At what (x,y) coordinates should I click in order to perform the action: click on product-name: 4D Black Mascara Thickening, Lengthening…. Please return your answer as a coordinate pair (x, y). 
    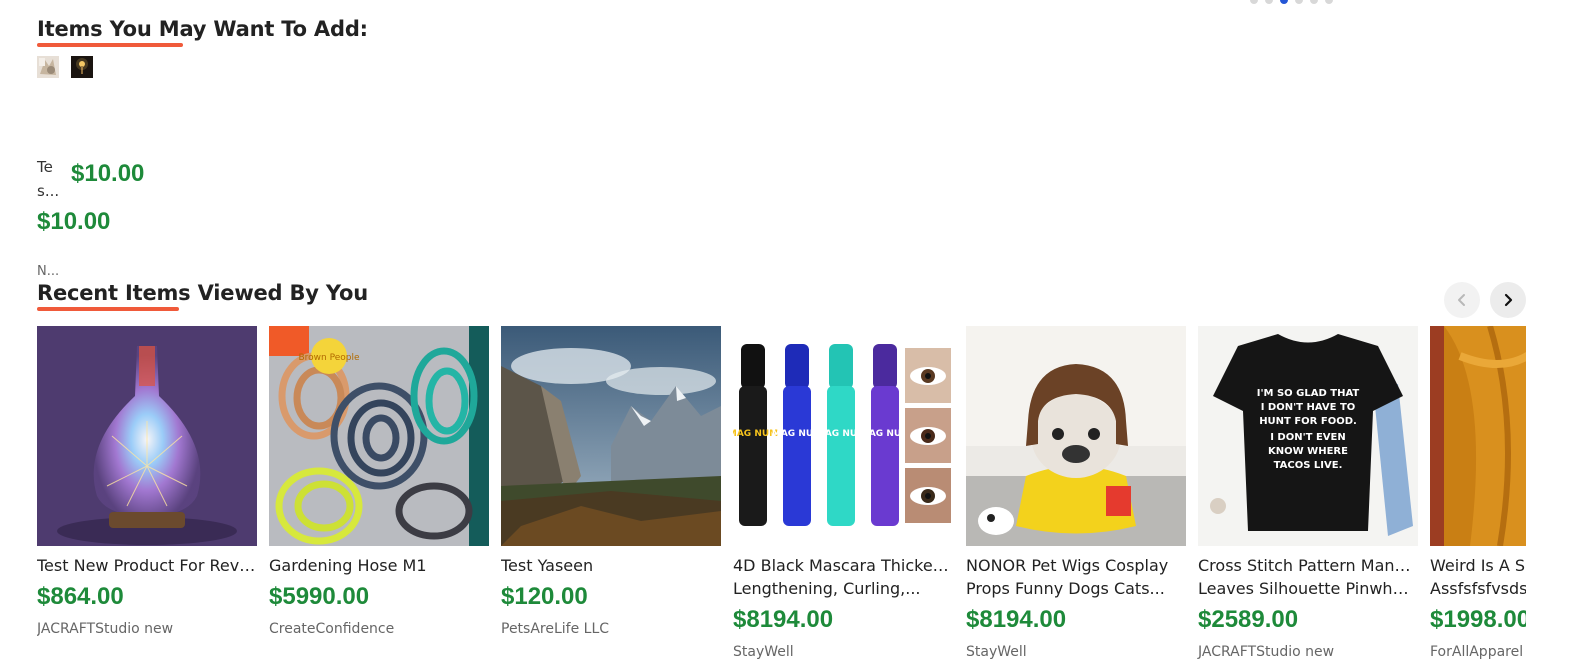
    Looking at the image, I should click on (843, 577).